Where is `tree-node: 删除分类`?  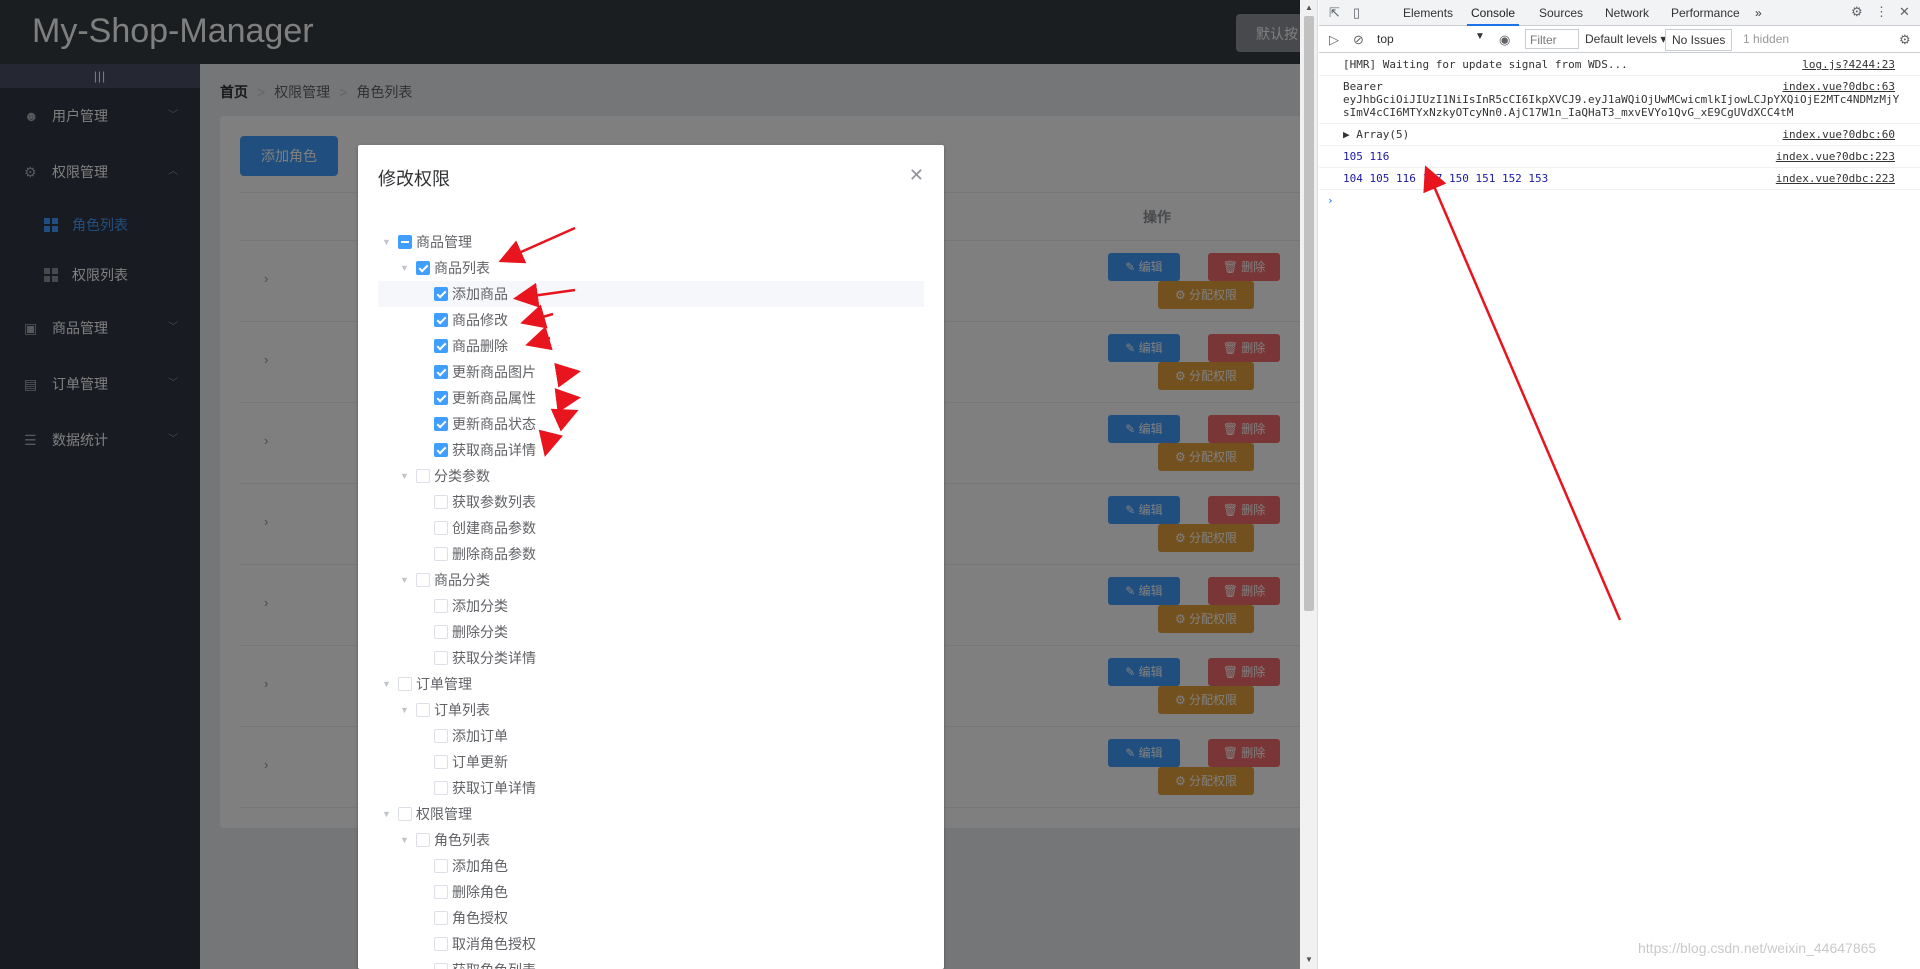
tree-node: 删除分类 is located at coordinates (651, 632).